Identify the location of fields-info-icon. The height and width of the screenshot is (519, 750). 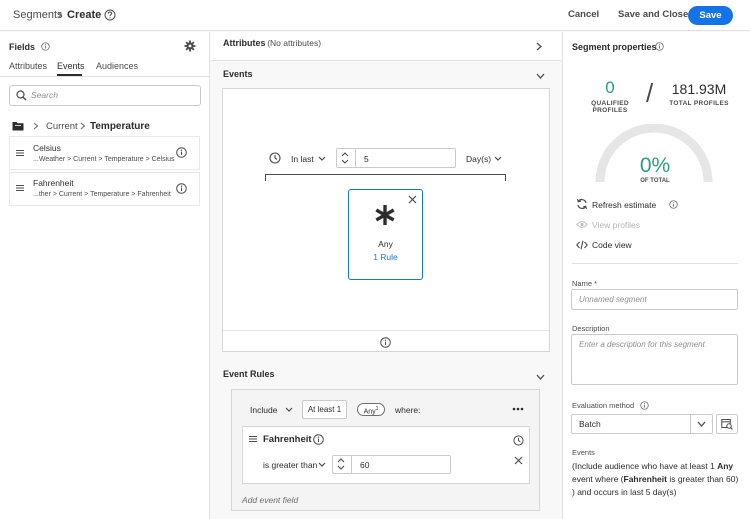
(45, 46).